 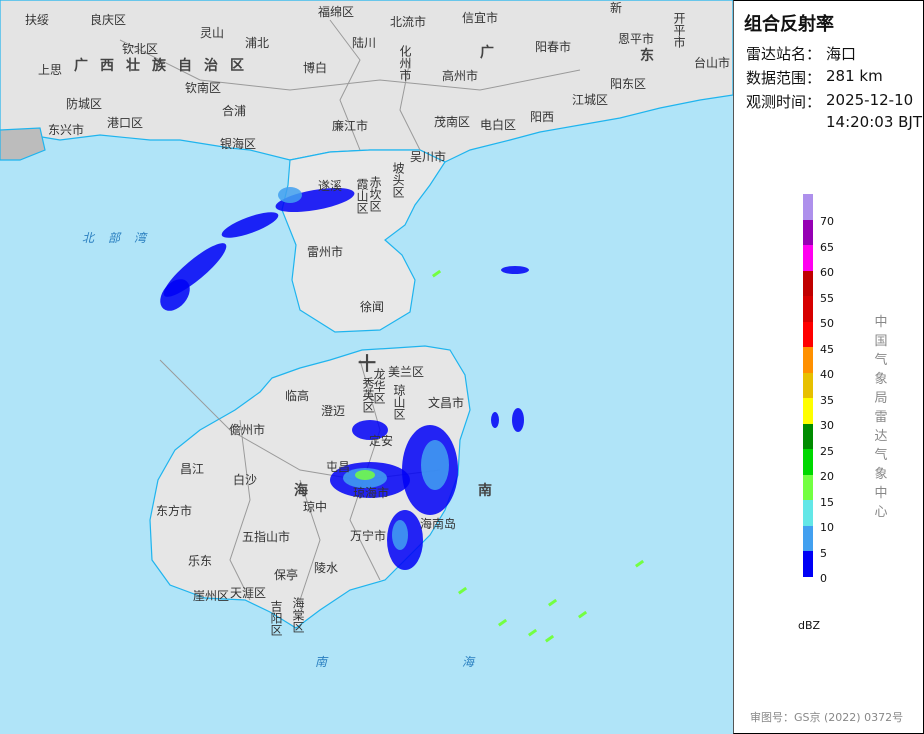 I want to click on place-label: 江城区, so click(x=590, y=100).